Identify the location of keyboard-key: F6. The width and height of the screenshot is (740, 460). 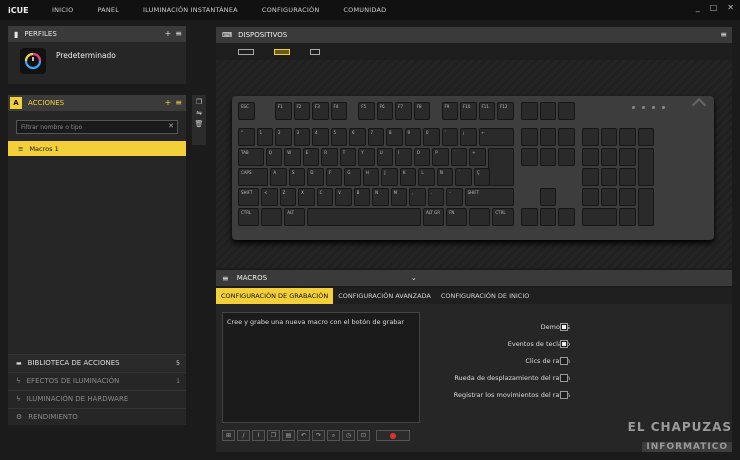
(385, 111).